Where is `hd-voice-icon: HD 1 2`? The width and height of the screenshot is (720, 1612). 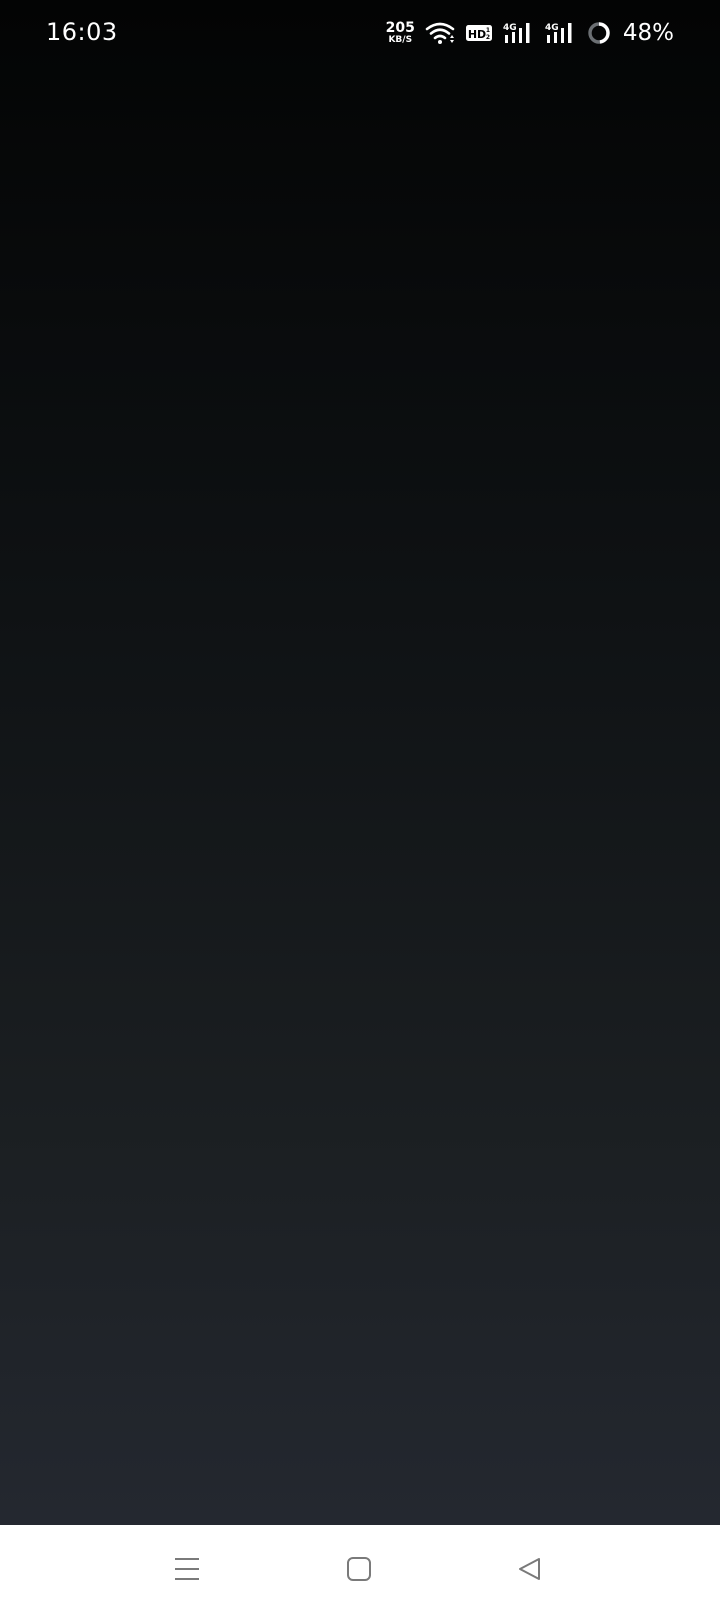
hd-voice-icon: HD 1 2 is located at coordinates (479, 33).